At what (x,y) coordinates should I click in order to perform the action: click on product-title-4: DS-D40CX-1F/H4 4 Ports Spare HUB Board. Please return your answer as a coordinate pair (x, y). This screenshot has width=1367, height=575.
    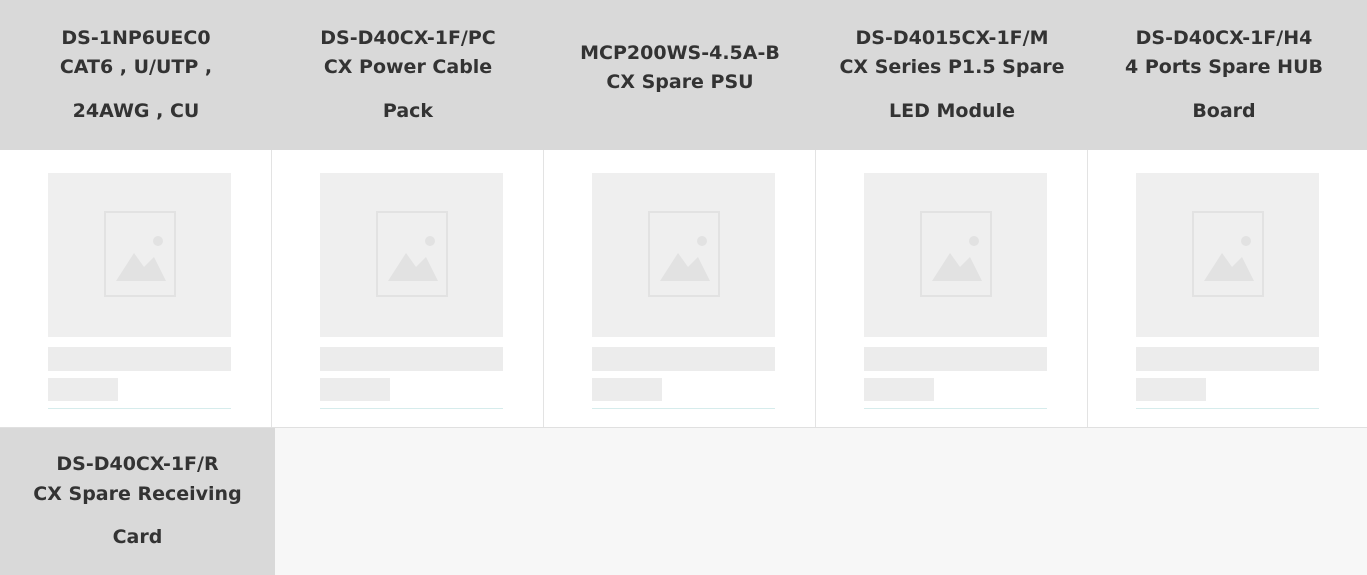
    Looking at the image, I should click on (1224, 75).